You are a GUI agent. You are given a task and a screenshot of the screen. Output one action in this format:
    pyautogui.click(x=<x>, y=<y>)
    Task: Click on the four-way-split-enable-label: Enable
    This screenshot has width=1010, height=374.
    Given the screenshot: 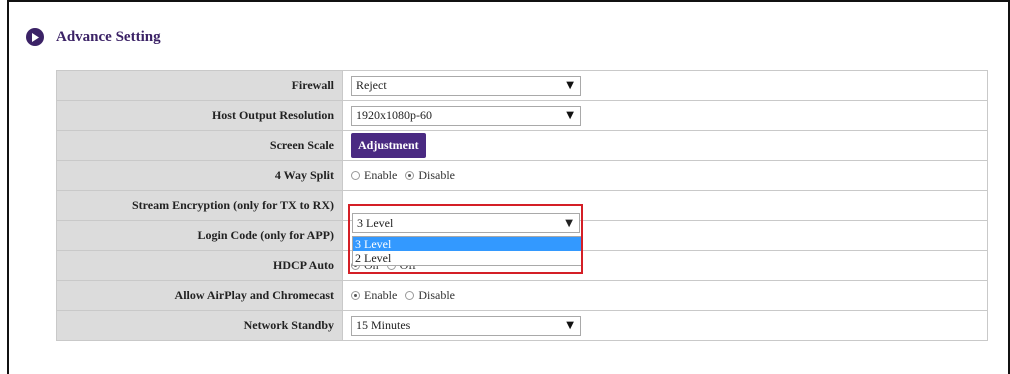 What is the action you would take?
    pyautogui.click(x=381, y=174)
    